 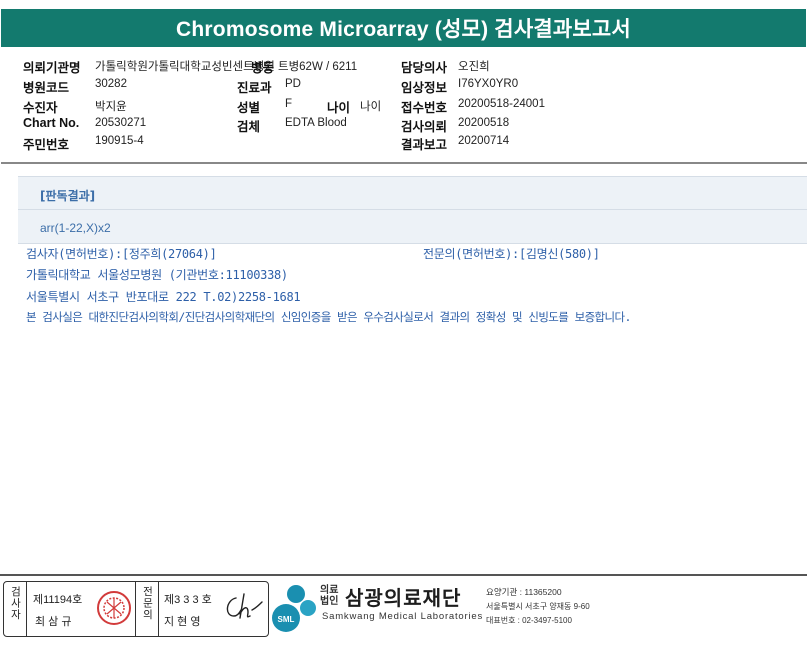 I want to click on sml-logo-icon: SML, so click(x=294, y=608).